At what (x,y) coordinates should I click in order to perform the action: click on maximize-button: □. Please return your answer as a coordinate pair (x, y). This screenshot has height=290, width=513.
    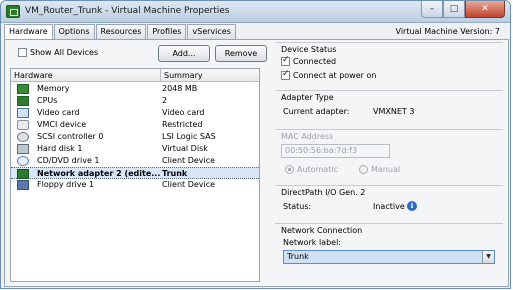
    Looking at the image, I should click on (454, 9).